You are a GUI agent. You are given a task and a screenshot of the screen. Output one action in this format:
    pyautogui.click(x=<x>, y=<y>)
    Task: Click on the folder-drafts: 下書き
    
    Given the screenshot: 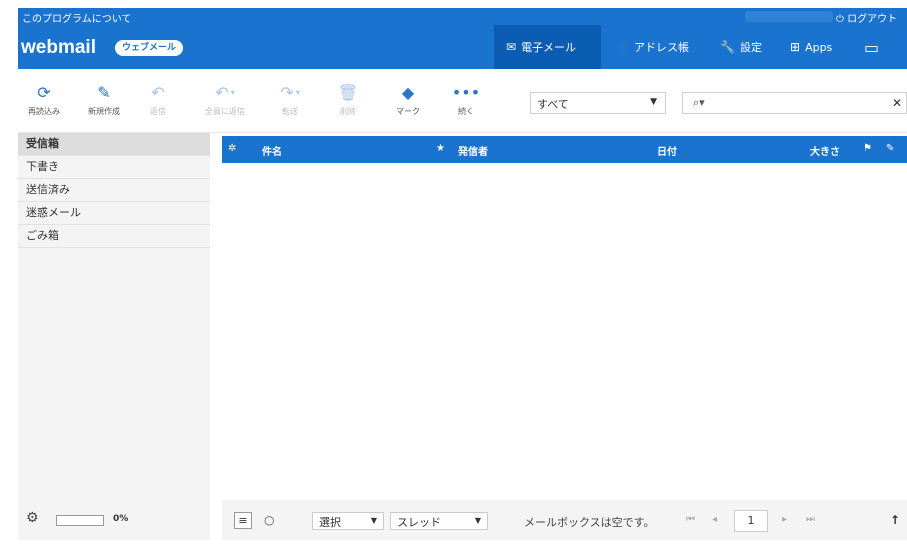 What is the action you would take?
    pyautogui.click(x=114, y=167)
    